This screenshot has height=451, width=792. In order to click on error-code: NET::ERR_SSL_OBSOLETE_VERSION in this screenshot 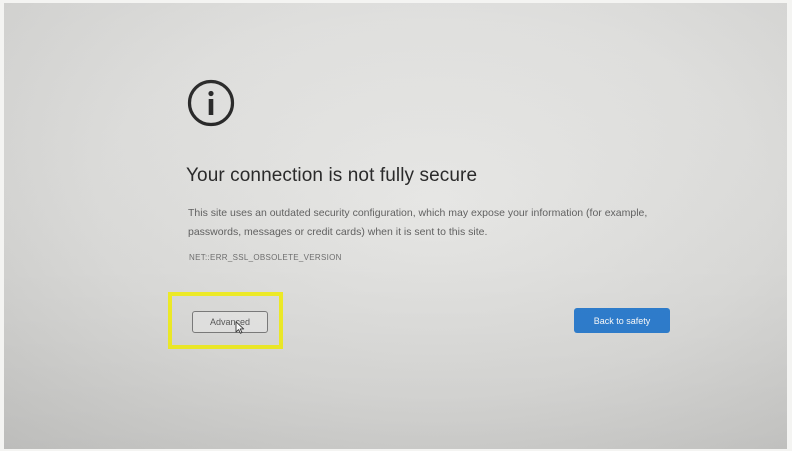, I will do `click(265, 257)`.